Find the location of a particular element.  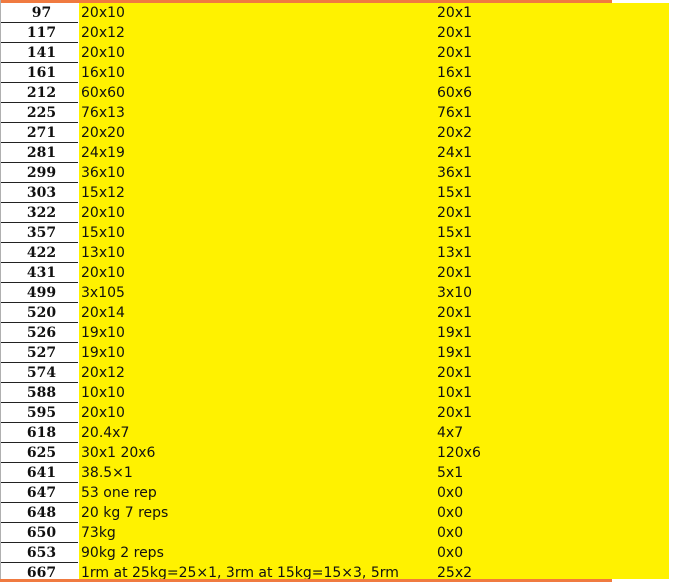

table-row: 299 36x10 36x1 is located at coordinates (338, 173).